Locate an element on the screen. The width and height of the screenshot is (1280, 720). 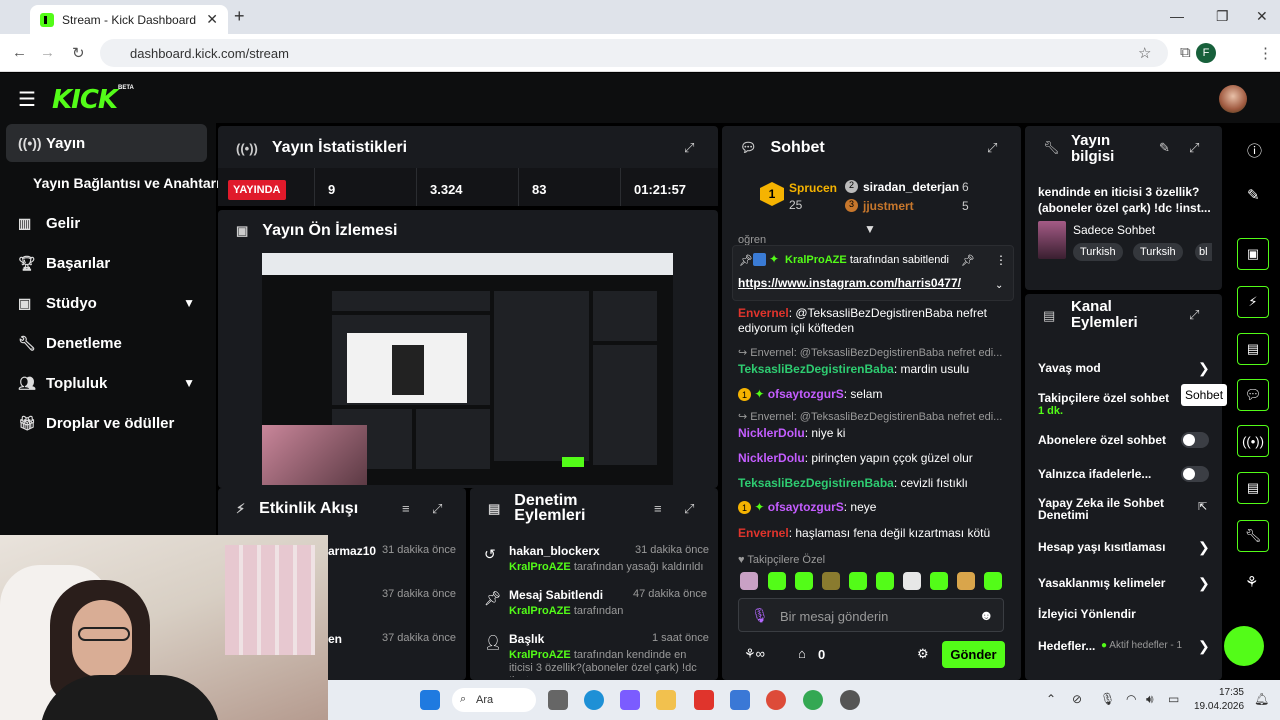
sidebar-item-studyo: ▣ Stüdyo ▼ is located at coordinates (106, 303).